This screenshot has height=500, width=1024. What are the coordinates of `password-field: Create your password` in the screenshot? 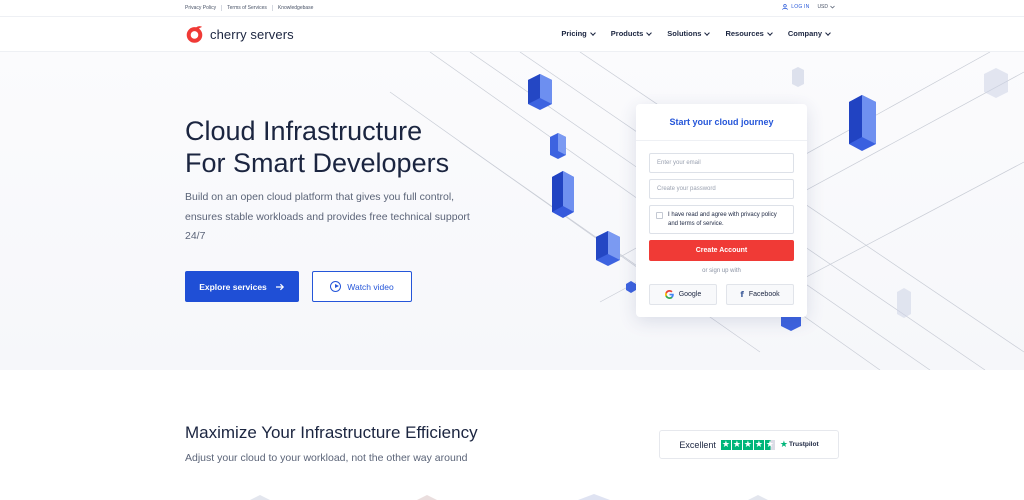 It's located at (721, 189).